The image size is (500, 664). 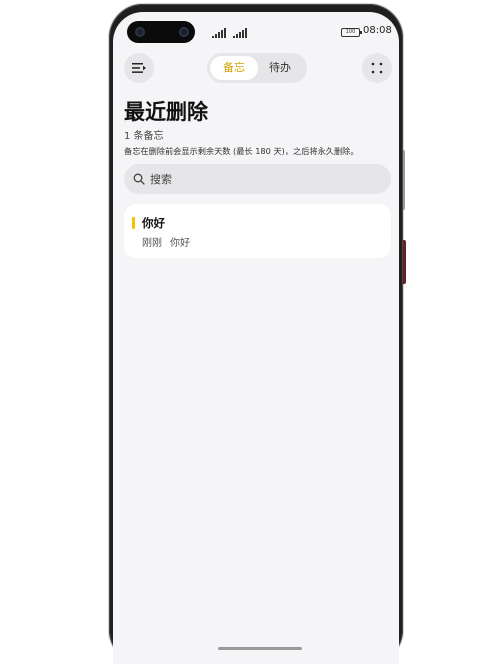 What do you see at coordinates (139, 179) in the screenshot?
I see `search-icon` at bounding box center [139, 179].